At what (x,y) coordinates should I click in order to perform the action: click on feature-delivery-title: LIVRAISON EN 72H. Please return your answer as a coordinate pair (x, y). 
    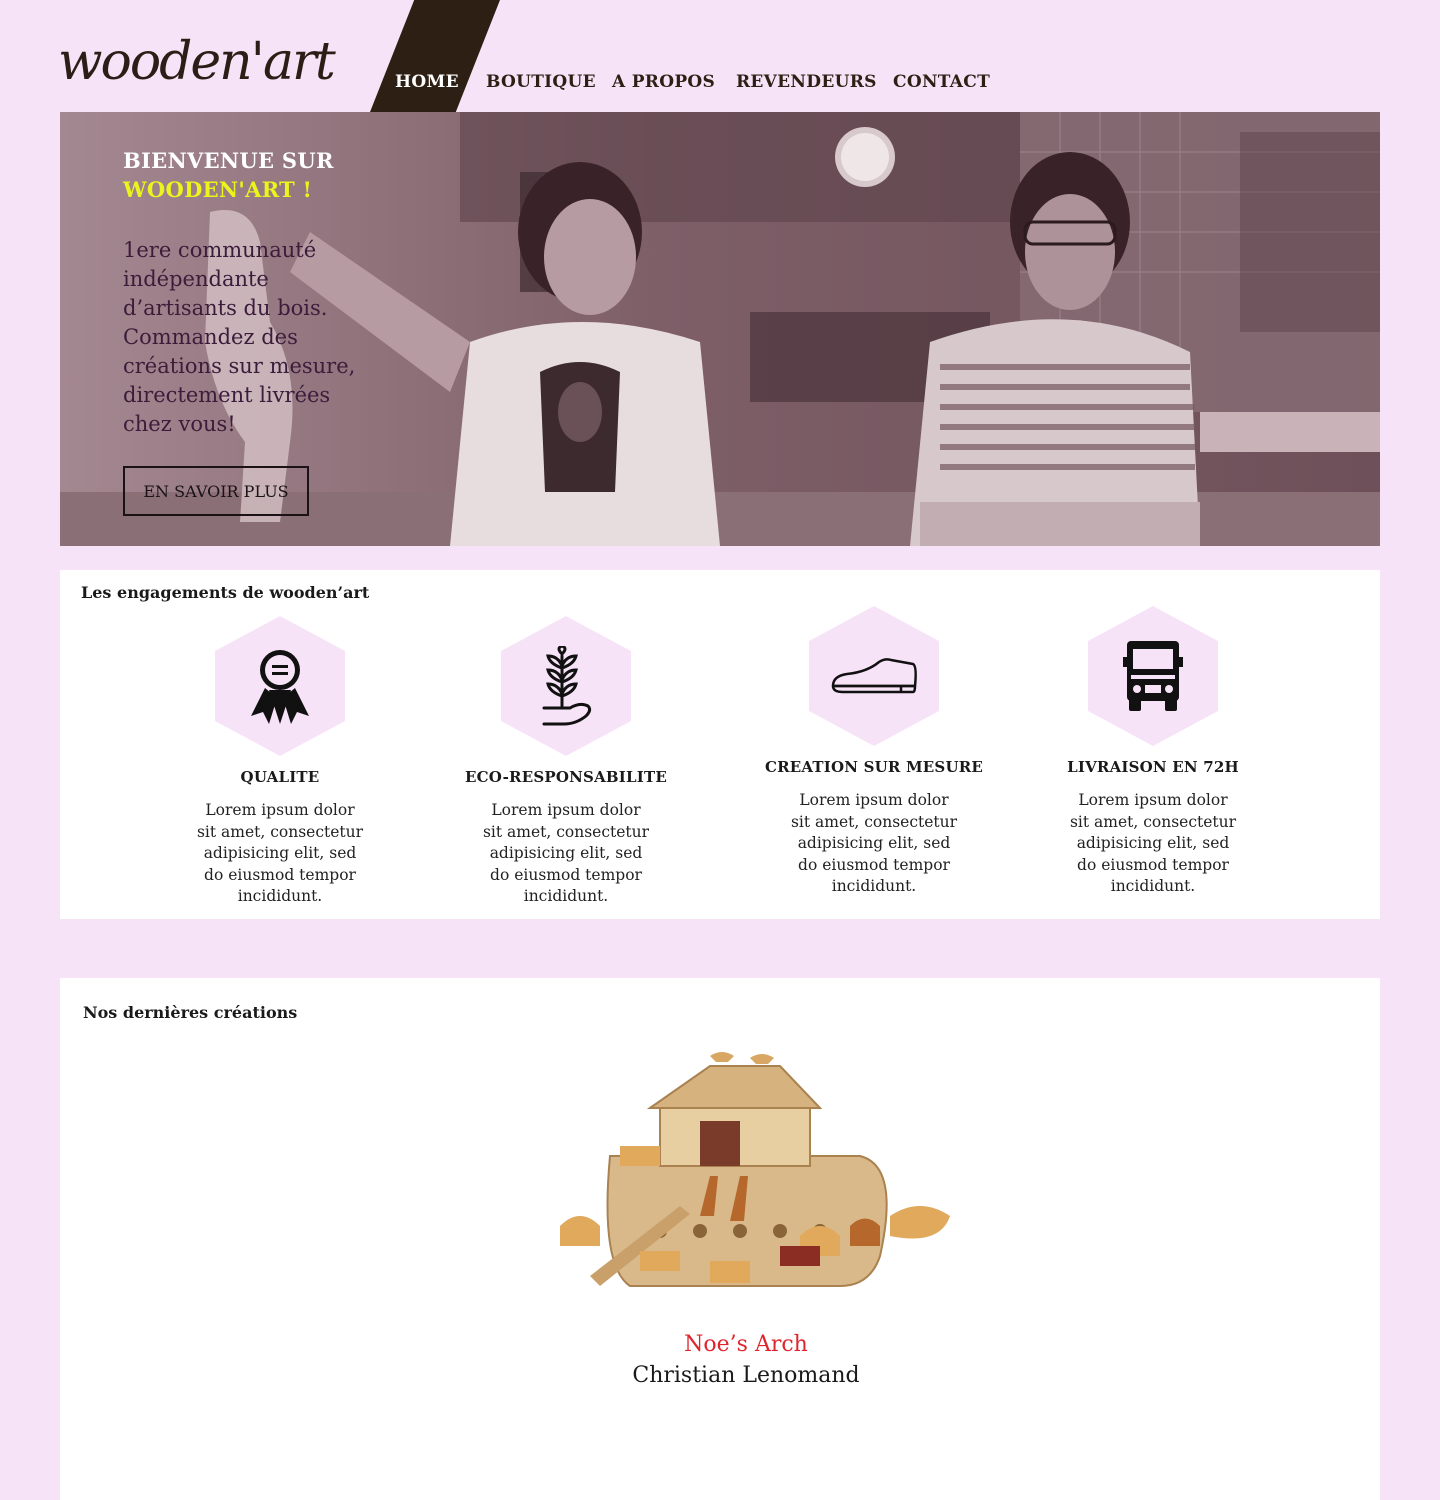
    Looking at the image, I should click on (1153, 767).